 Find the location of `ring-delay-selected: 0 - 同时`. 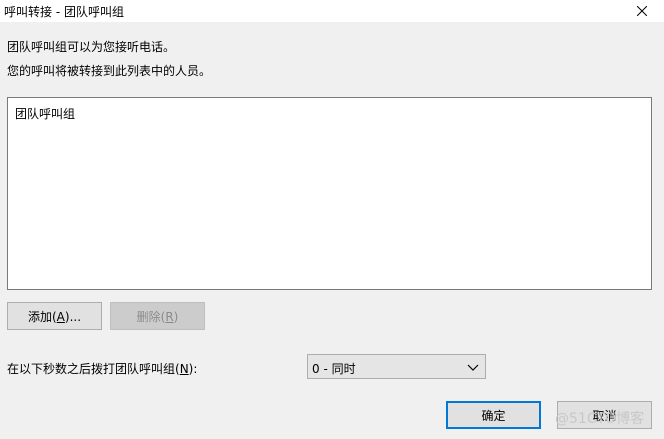

ring-delay-selected: 0 - 同时 is located at coordinates (334, 369).